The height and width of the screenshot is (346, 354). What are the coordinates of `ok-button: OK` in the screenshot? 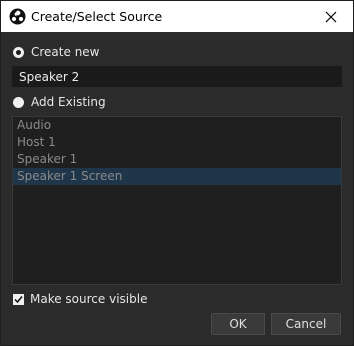 It's located at (238, 324).